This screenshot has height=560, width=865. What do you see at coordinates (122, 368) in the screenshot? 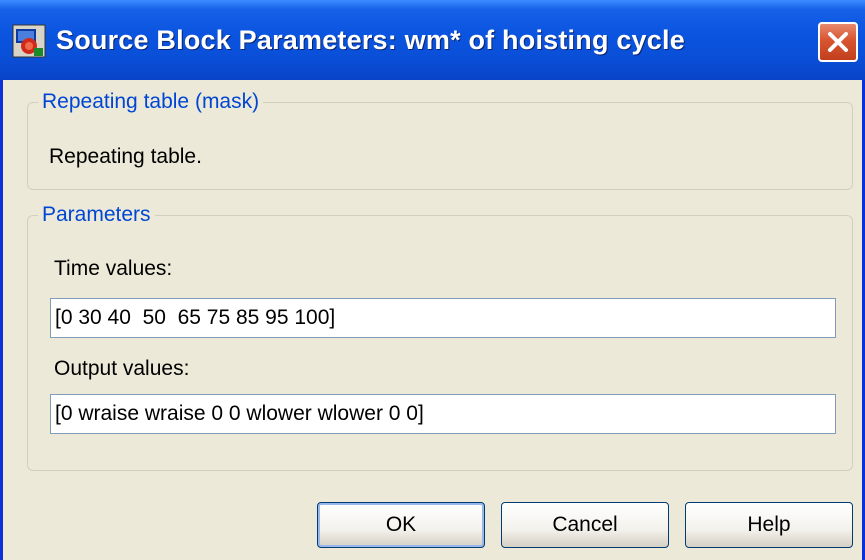
I see `output-values-label: Output values:` at bounding box center [122, 368].